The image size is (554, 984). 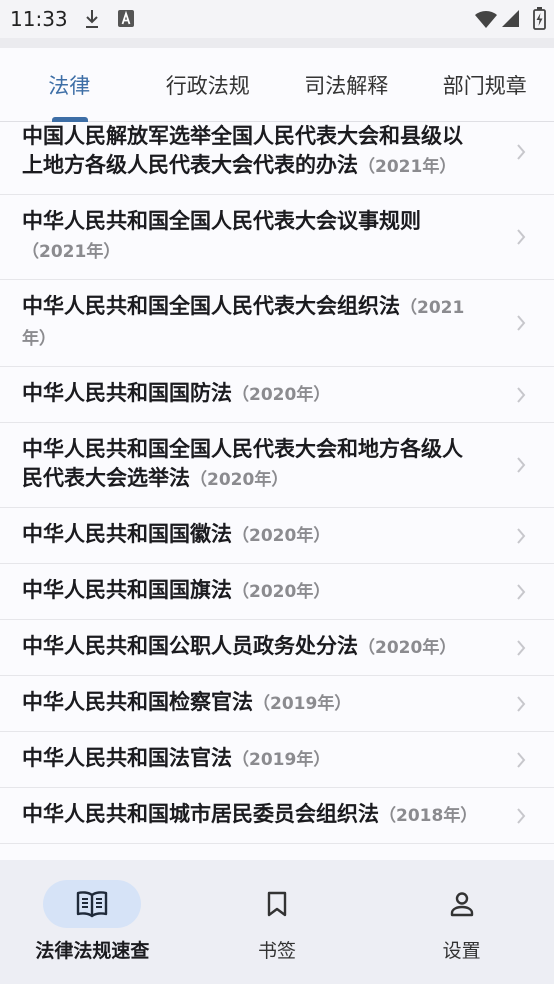 I want to click on tab-label: 部门规章, so click(x=484, y=85).